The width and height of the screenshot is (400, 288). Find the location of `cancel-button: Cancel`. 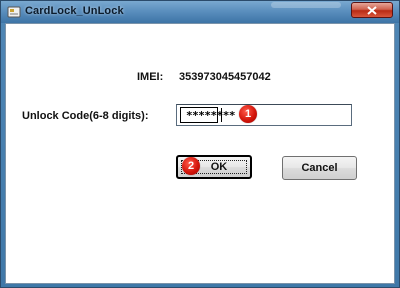

cancel-button: Cancel is located at coordinates (319, 168).